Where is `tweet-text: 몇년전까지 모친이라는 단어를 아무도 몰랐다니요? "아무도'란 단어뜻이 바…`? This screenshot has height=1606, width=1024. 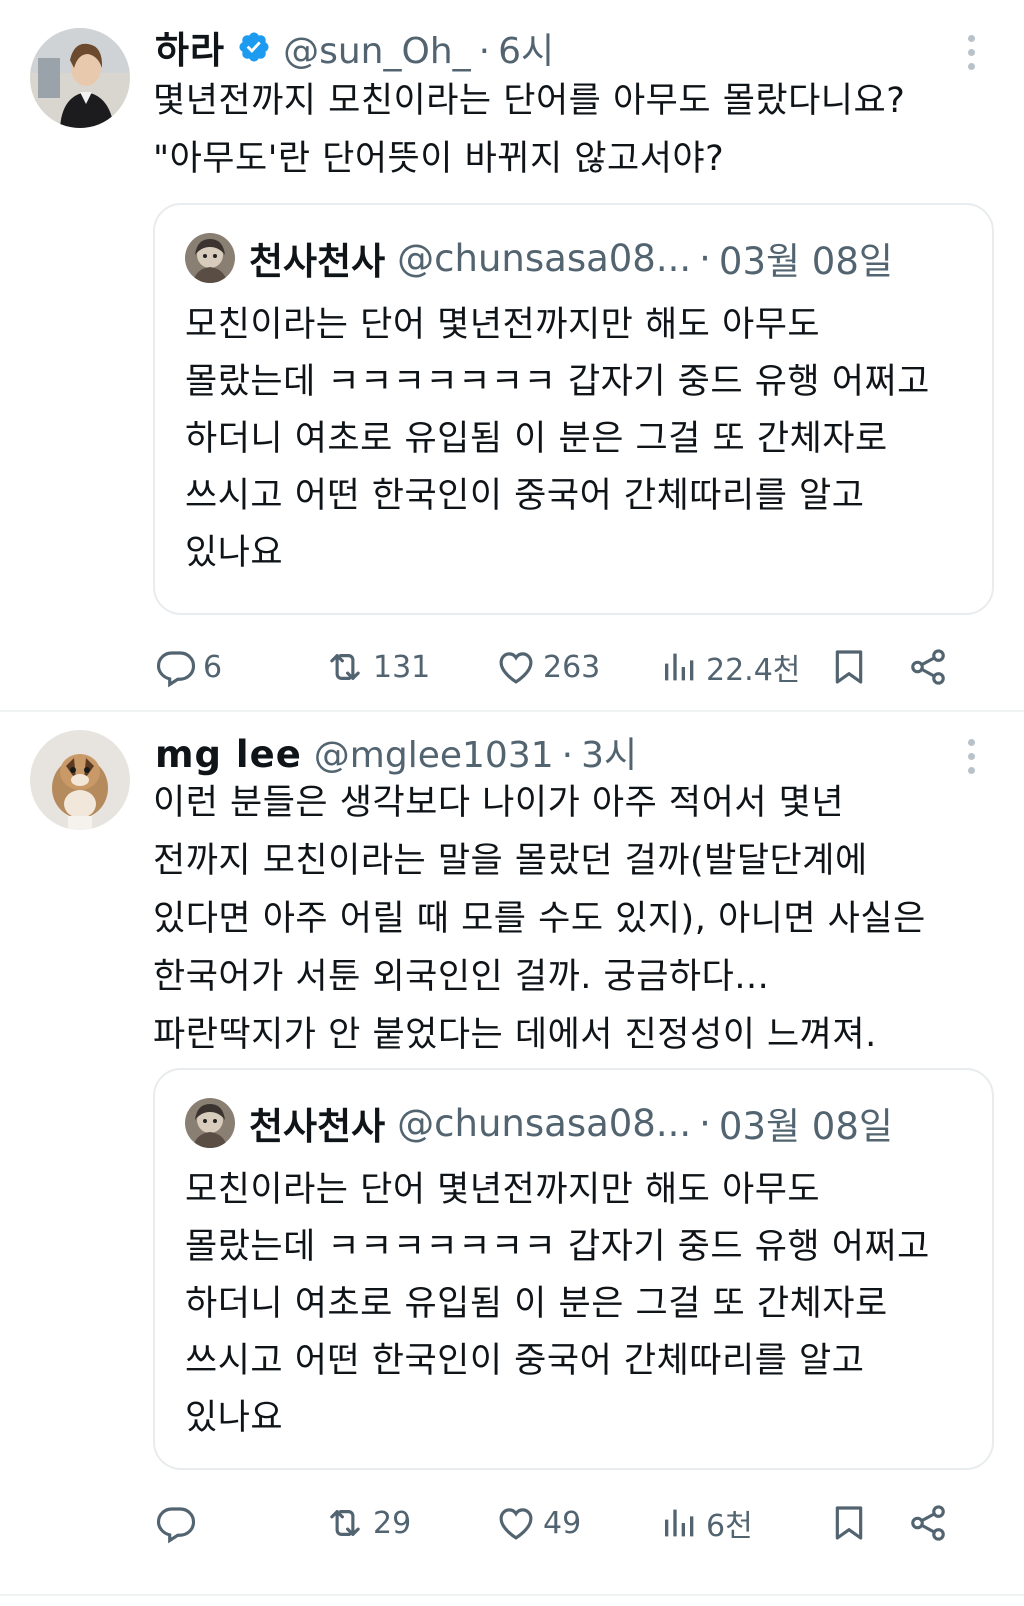
tweet-text: 몇년전까지 모친이라는 단어를 아무도 몰랐다니요? "아무도'란 단어뜻이 바… is located at coordinates (529, 130).